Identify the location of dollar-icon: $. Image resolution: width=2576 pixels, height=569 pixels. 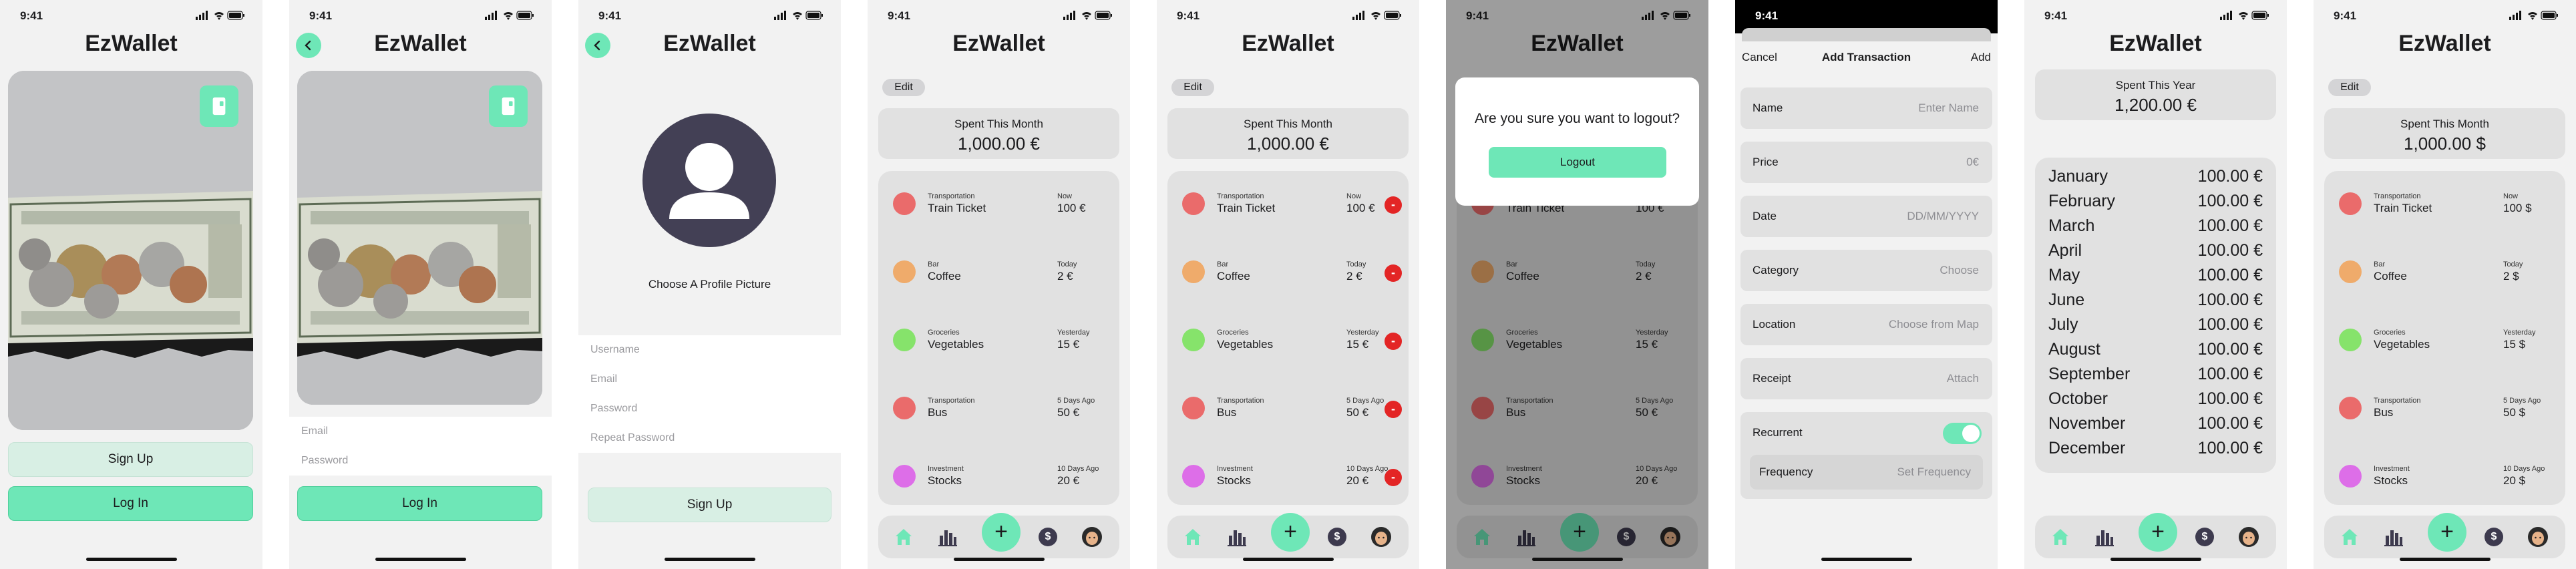
(2494, 537).